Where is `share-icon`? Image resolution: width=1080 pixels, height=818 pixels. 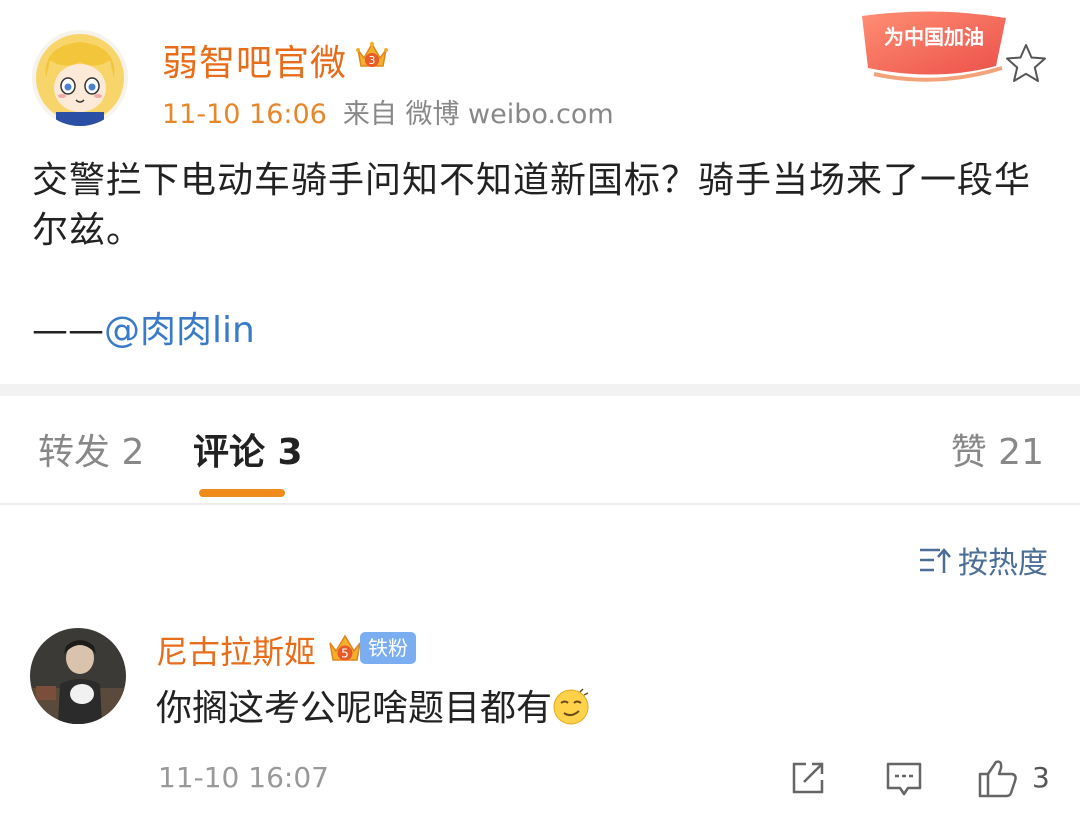 share-icon is located at coordinates (808, 778).